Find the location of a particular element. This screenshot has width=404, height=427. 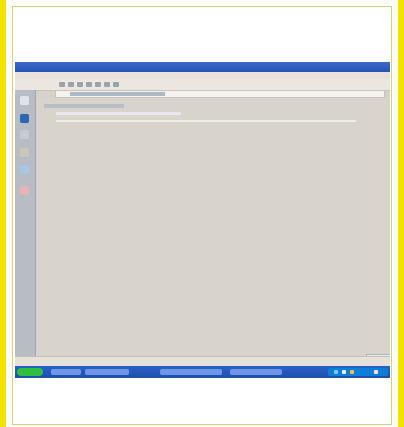

menu-bar is located at coordinates (202, 75).